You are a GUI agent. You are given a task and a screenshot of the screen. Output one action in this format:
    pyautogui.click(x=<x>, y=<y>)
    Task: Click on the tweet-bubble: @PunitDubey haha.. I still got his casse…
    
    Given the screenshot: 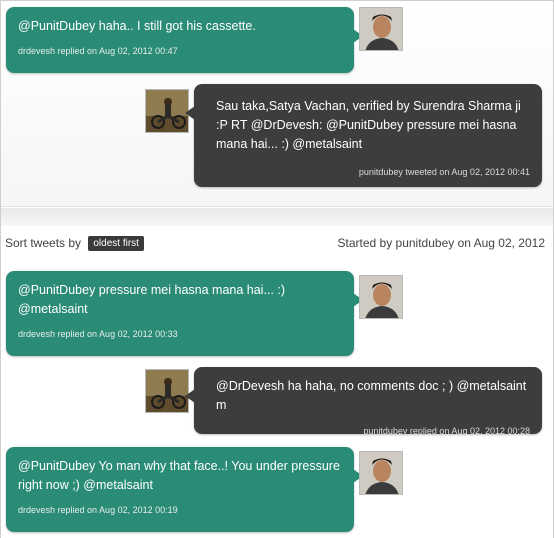 What is the action you would take?
    pyautogui.click(x=184, y=40)
    